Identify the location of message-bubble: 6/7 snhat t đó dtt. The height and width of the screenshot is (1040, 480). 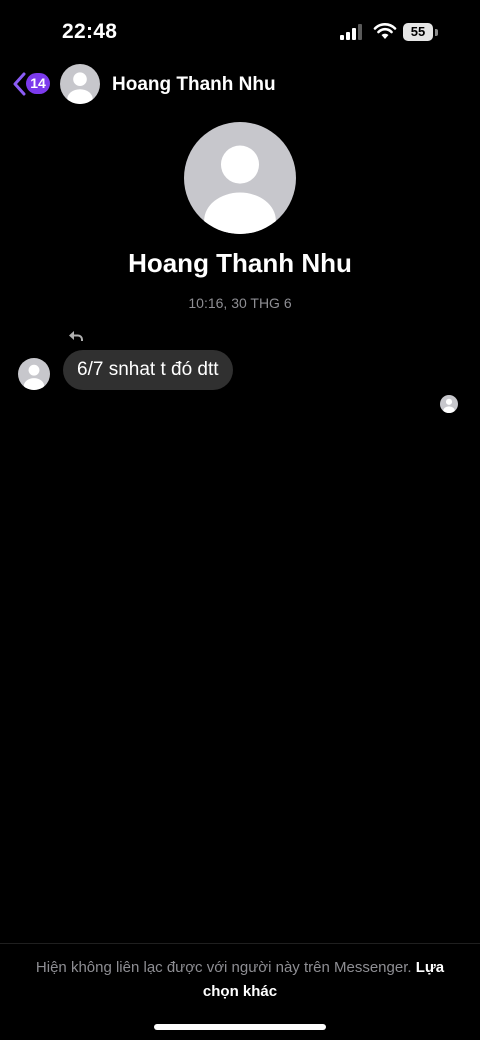
(148, 370).